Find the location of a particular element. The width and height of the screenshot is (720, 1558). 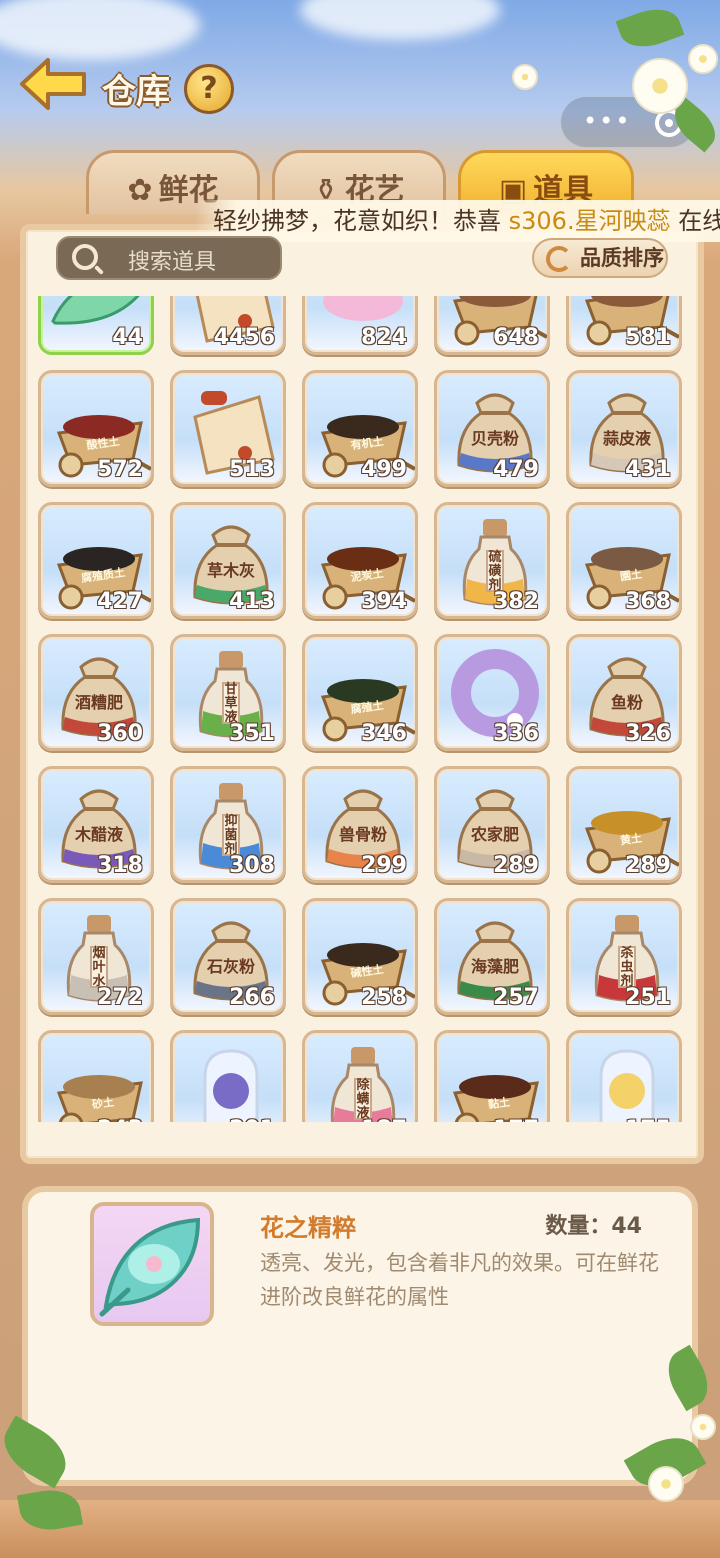

item-slot: 杀虫剂 251 is located at coordinates (624, 956).